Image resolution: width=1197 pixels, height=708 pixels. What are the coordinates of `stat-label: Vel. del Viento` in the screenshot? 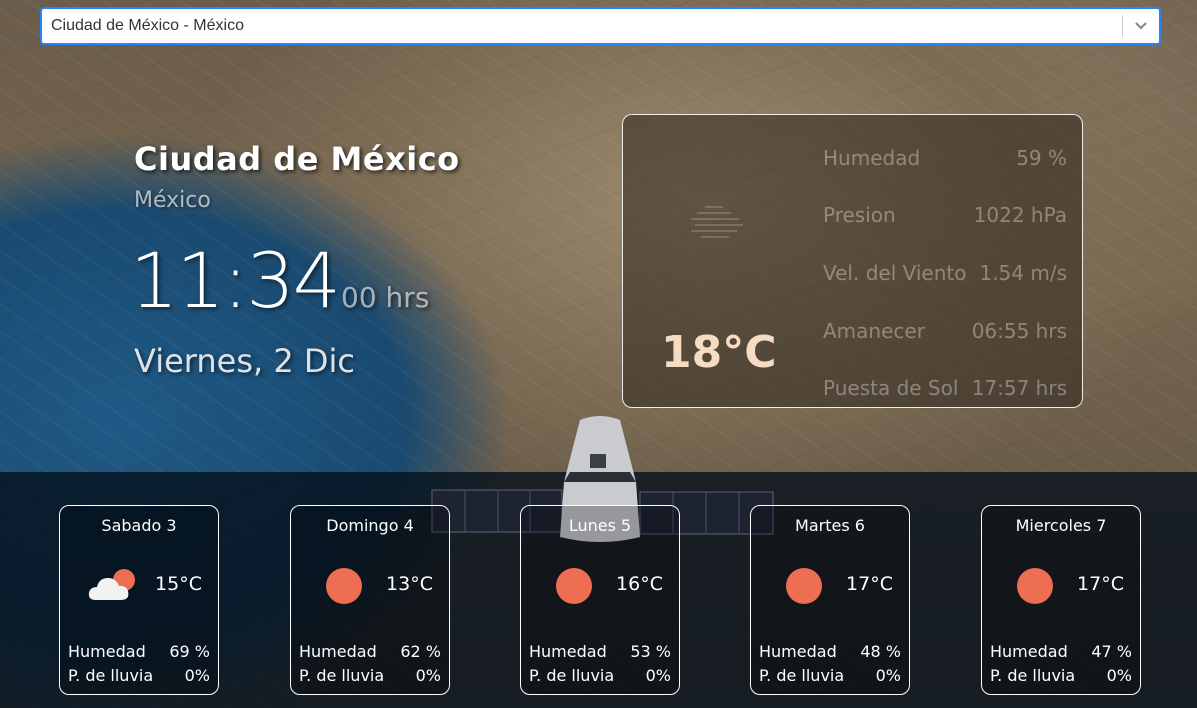 It's located at (895, 272).